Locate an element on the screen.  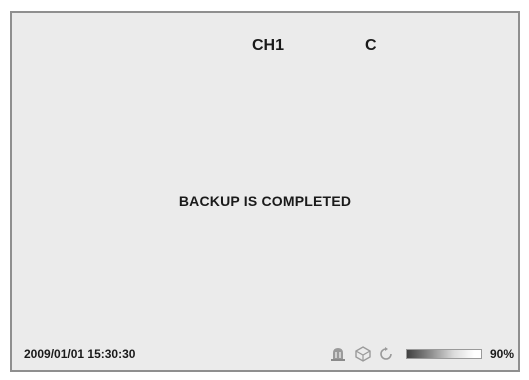
status-bar: 2009/01/01 15:30:30 90% is located at coordinates (265, 355).